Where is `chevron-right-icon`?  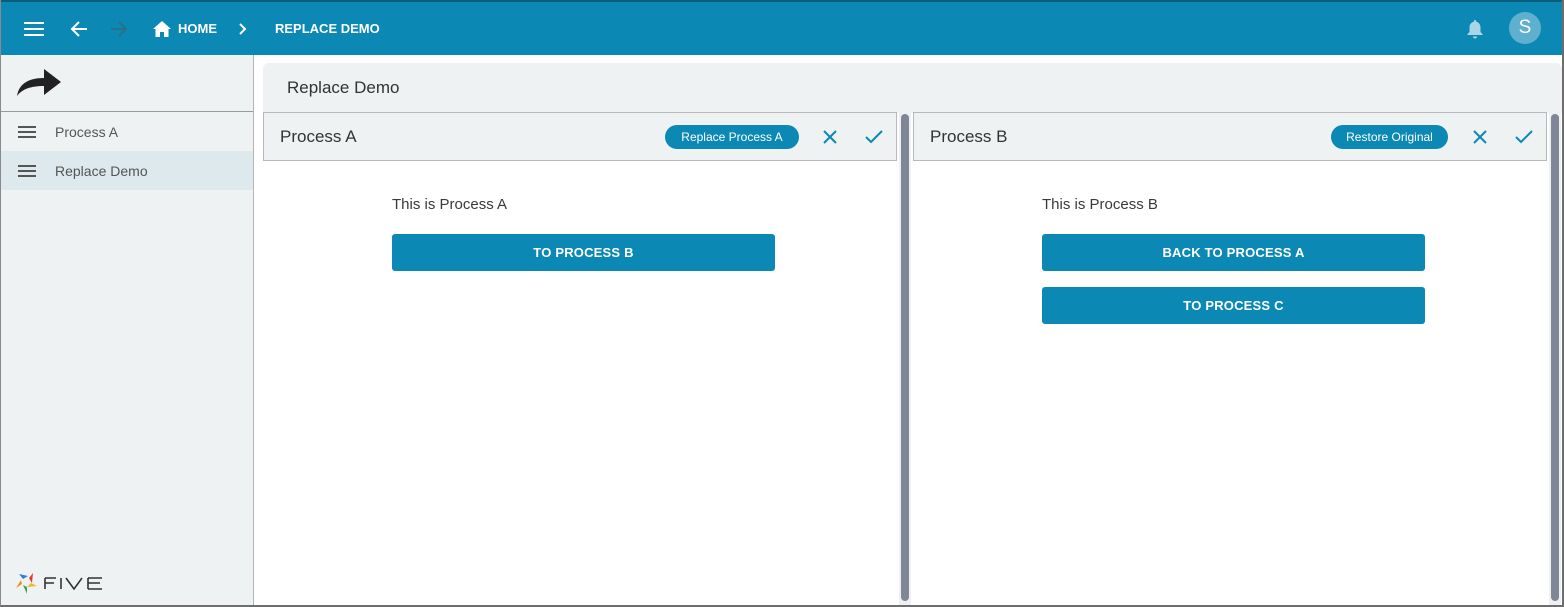 chevron-right-icon is located at coordinates (243, 28).